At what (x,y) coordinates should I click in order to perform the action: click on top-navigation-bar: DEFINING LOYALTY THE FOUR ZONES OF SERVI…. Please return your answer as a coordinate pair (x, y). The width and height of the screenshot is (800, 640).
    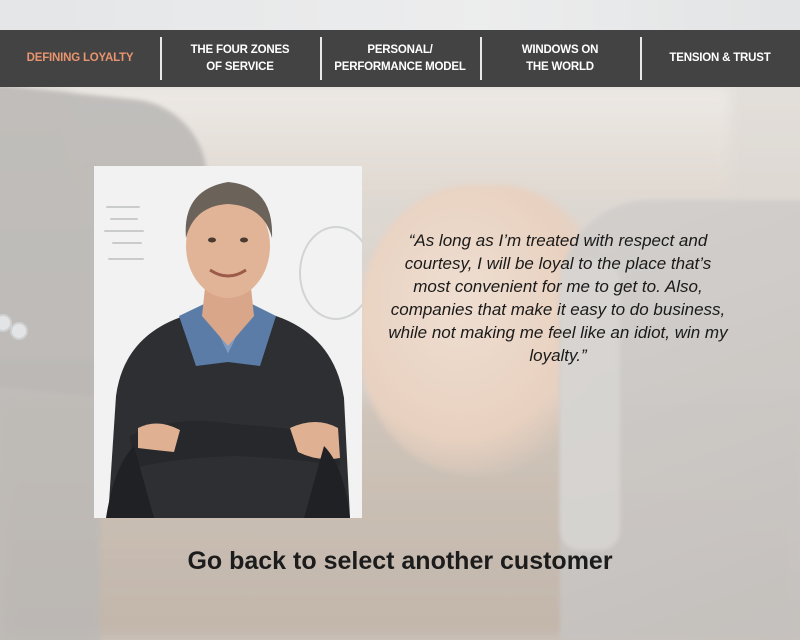
    Looking at the image, I should click on (400, 58).